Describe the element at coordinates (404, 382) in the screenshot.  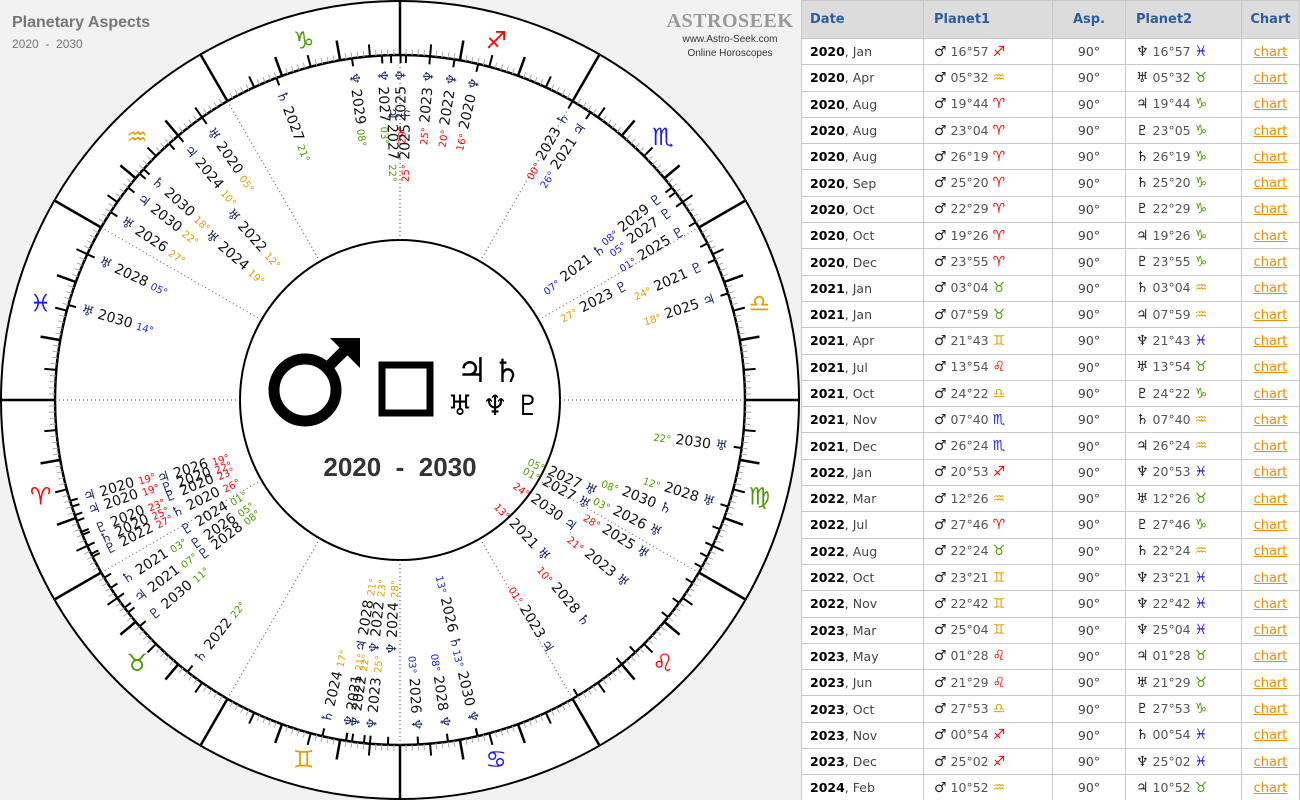
I see `aspect-summary: ♃ ♄ ♅ ♆ ♇` at that location.